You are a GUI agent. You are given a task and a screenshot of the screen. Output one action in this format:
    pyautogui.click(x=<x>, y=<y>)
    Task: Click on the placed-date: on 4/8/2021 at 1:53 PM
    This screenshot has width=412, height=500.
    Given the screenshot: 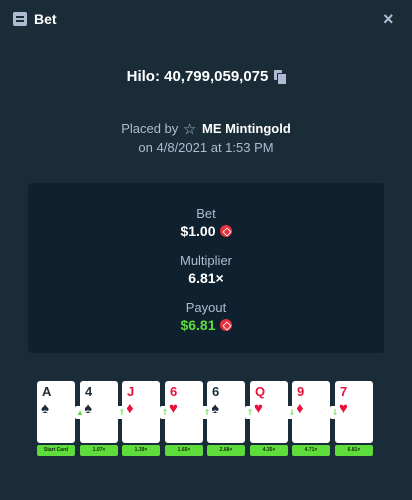 What is the action you would take?
    pyautogui.click(x=206, y=147)
    